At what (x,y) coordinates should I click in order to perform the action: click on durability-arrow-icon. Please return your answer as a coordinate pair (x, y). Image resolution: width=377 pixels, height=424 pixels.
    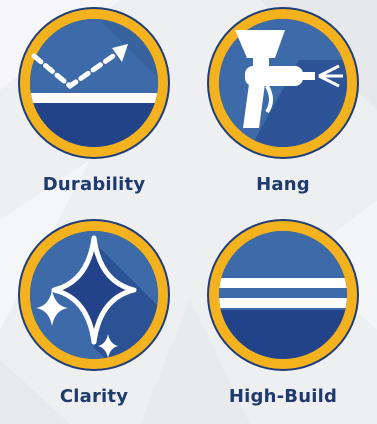
    Looking at the image, I should click on (94, 83).